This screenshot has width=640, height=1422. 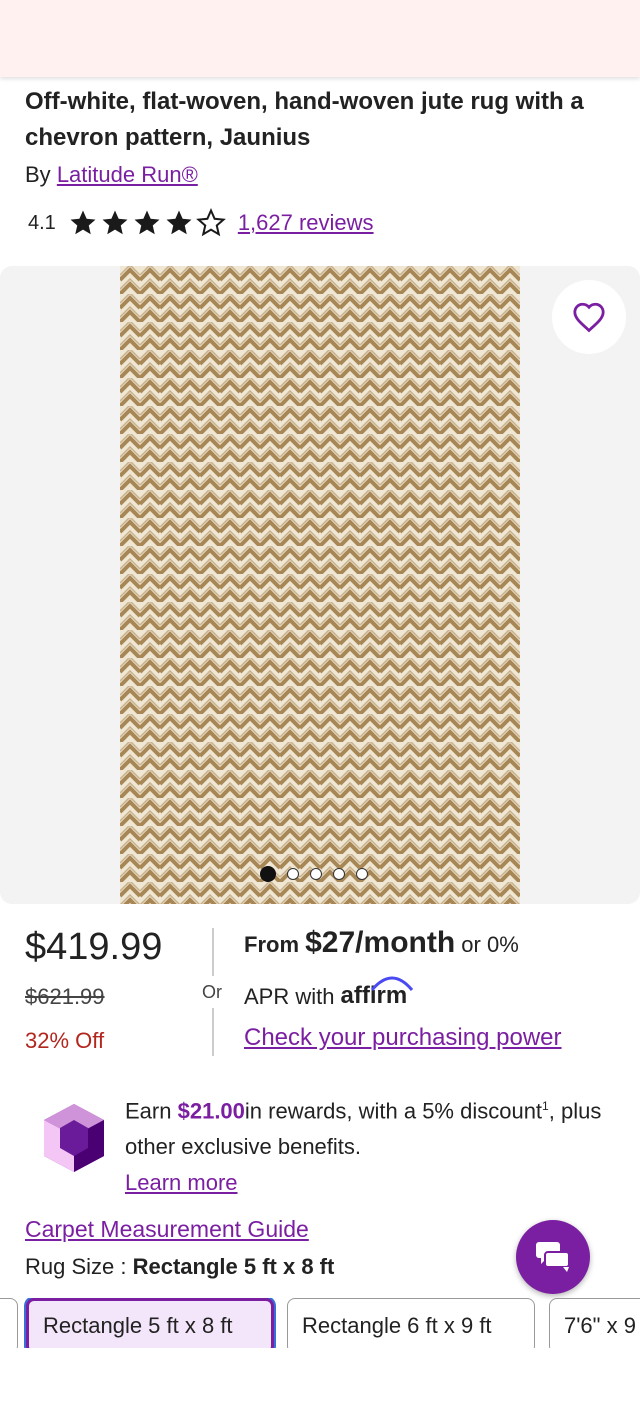 I want to click on size-option-partial-left, so click(x=9, y=1323).